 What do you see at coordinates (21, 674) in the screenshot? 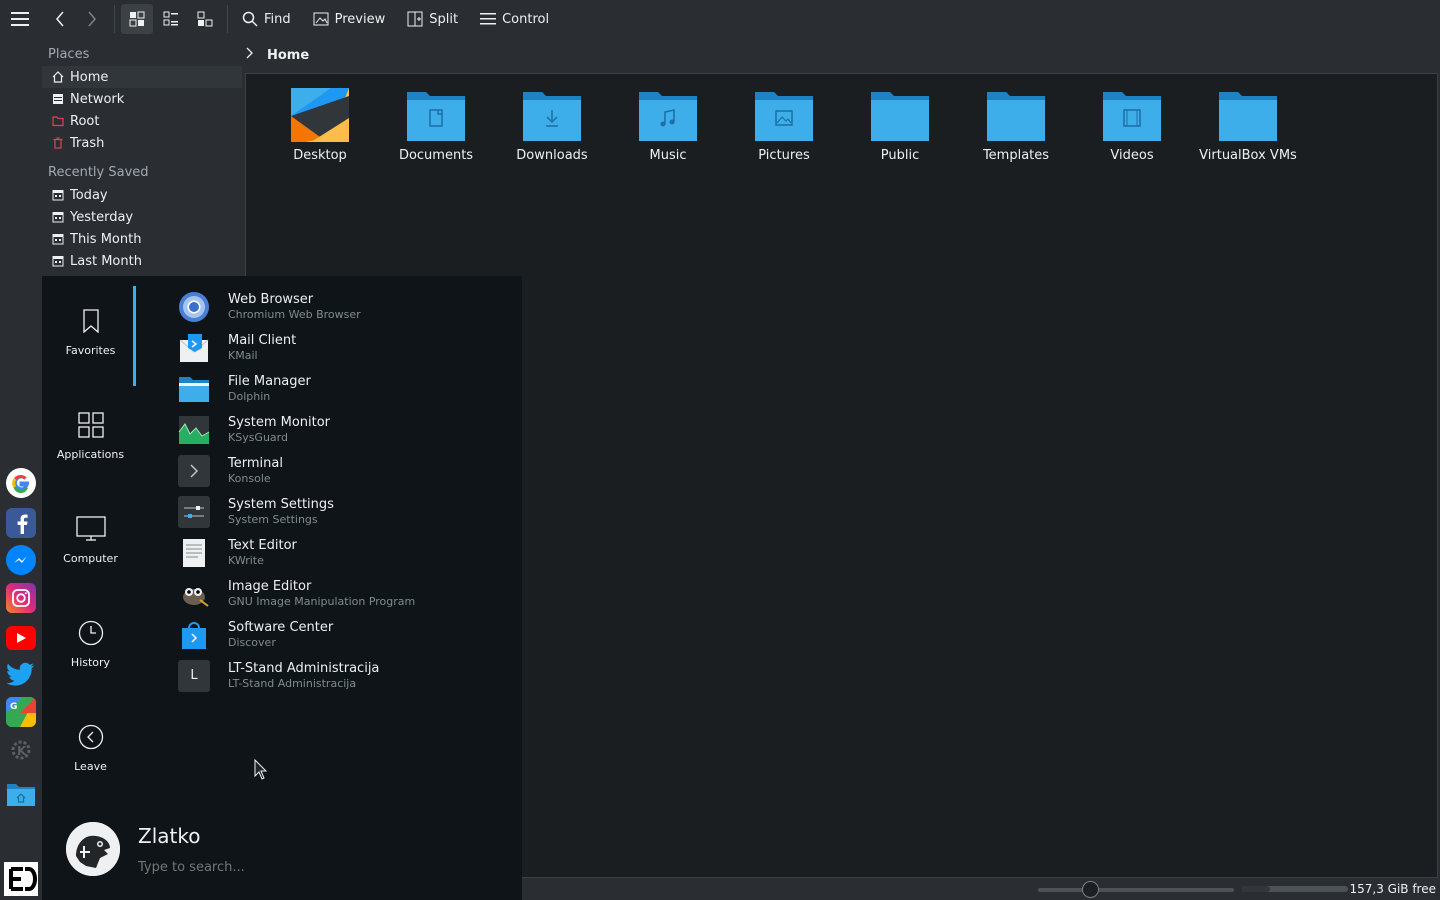
I see `twitter-icon` at bounding box center [21, 674].